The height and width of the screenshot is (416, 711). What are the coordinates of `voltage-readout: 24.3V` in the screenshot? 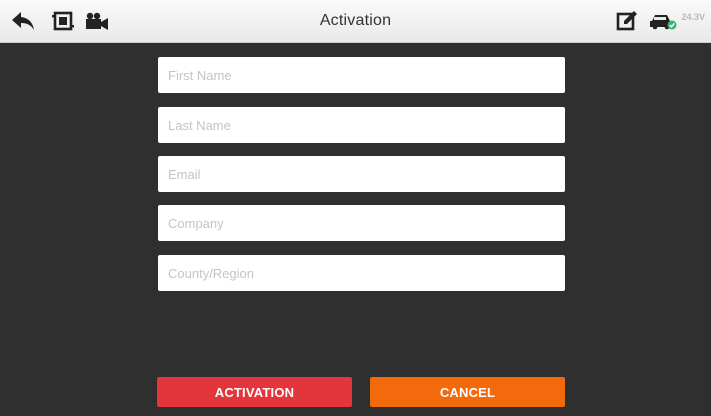 It's located at (693, 17).